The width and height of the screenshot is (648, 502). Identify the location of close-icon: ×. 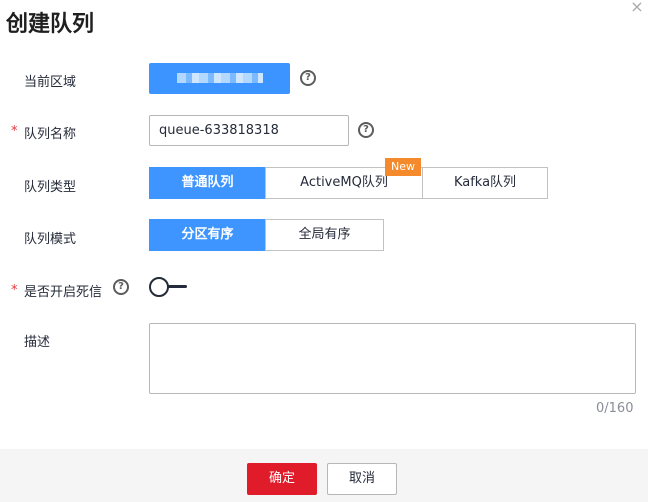
(637, 8).